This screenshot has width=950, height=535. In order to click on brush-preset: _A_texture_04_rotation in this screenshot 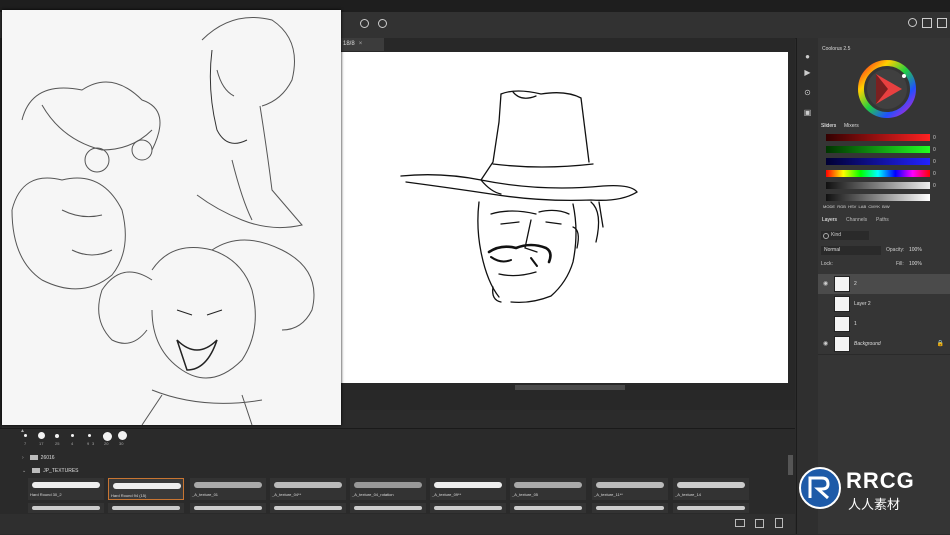, I will do `click(388, 489)`.